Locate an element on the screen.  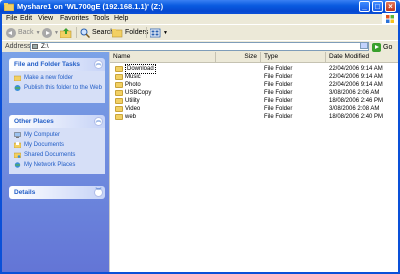
forward-button: ▼ is located at coordinates (50, 32).